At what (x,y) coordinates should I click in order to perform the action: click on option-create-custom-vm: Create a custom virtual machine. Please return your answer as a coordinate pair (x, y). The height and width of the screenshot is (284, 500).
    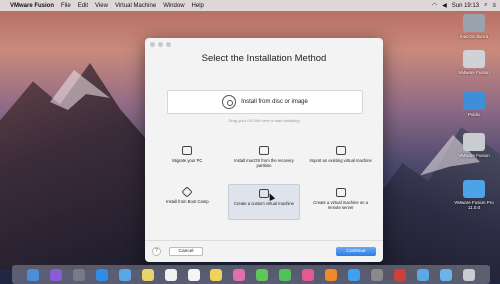
    Looking at the image, I should click on (264, 202).